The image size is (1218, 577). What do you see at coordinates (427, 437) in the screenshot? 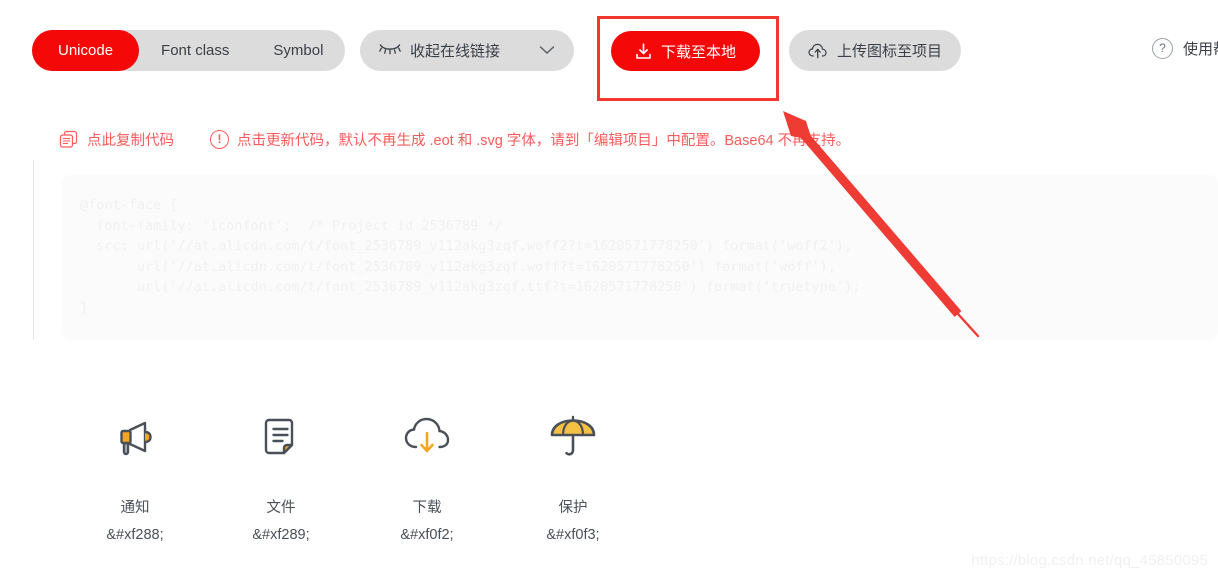
I see `cloud-download-icon` at bounding box center [427, 437].